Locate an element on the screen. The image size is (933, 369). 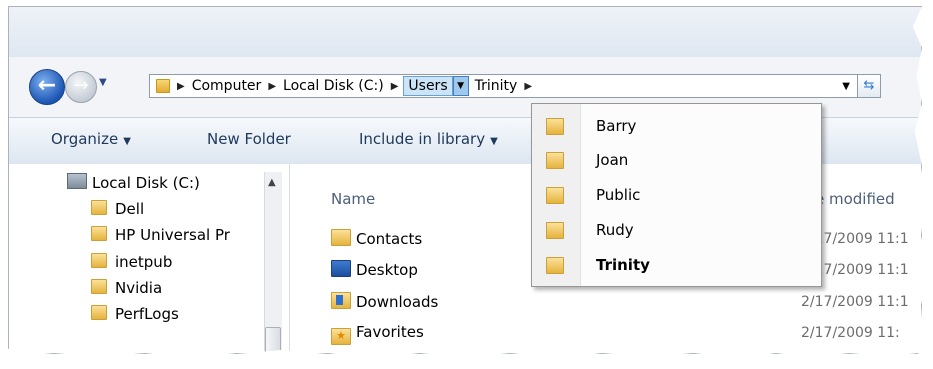
downloads-folder-icon is located at coordinates (341, 300).